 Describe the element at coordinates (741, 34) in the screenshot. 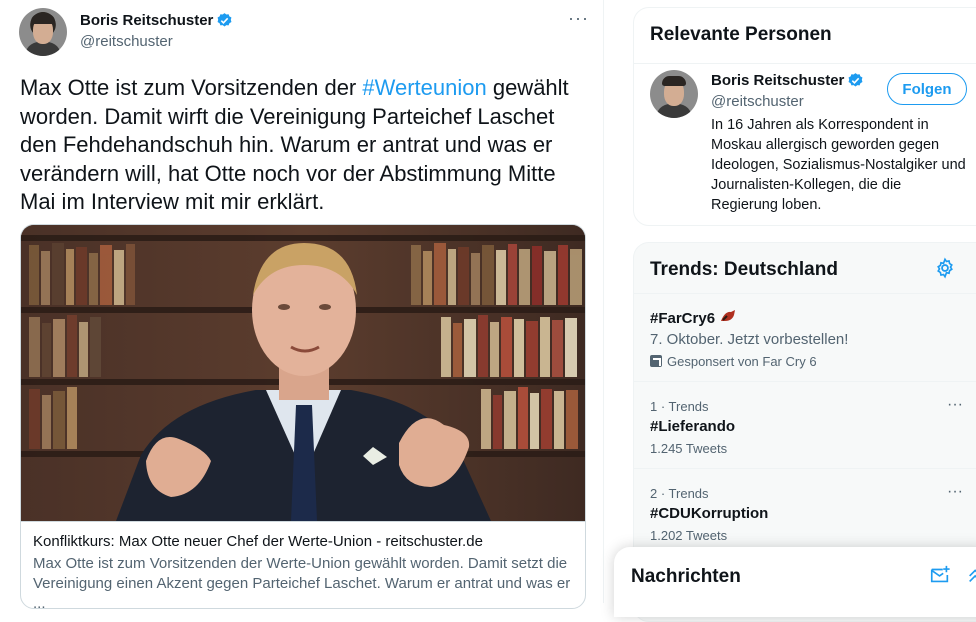

I see `relevant-people-heading: Relevante Personen` at that location.